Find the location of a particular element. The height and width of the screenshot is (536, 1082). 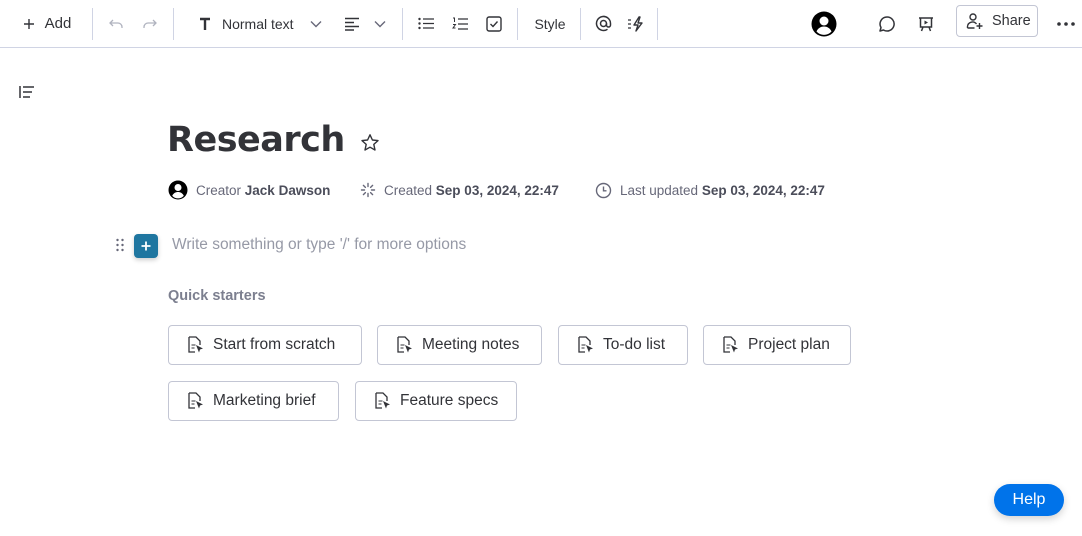

updated-label: Last updated is located at coordinates (659, 190).